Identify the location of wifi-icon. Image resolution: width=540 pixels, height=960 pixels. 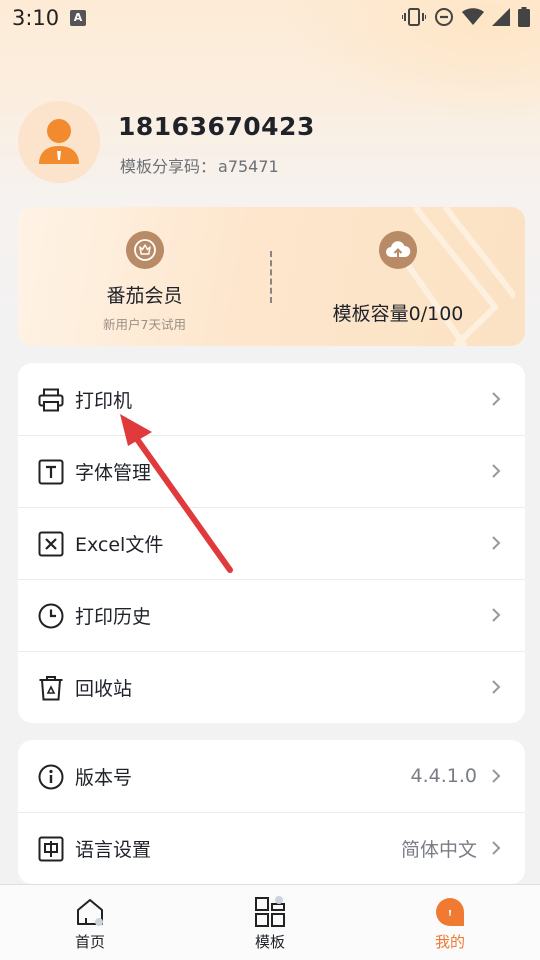
(473, 16).